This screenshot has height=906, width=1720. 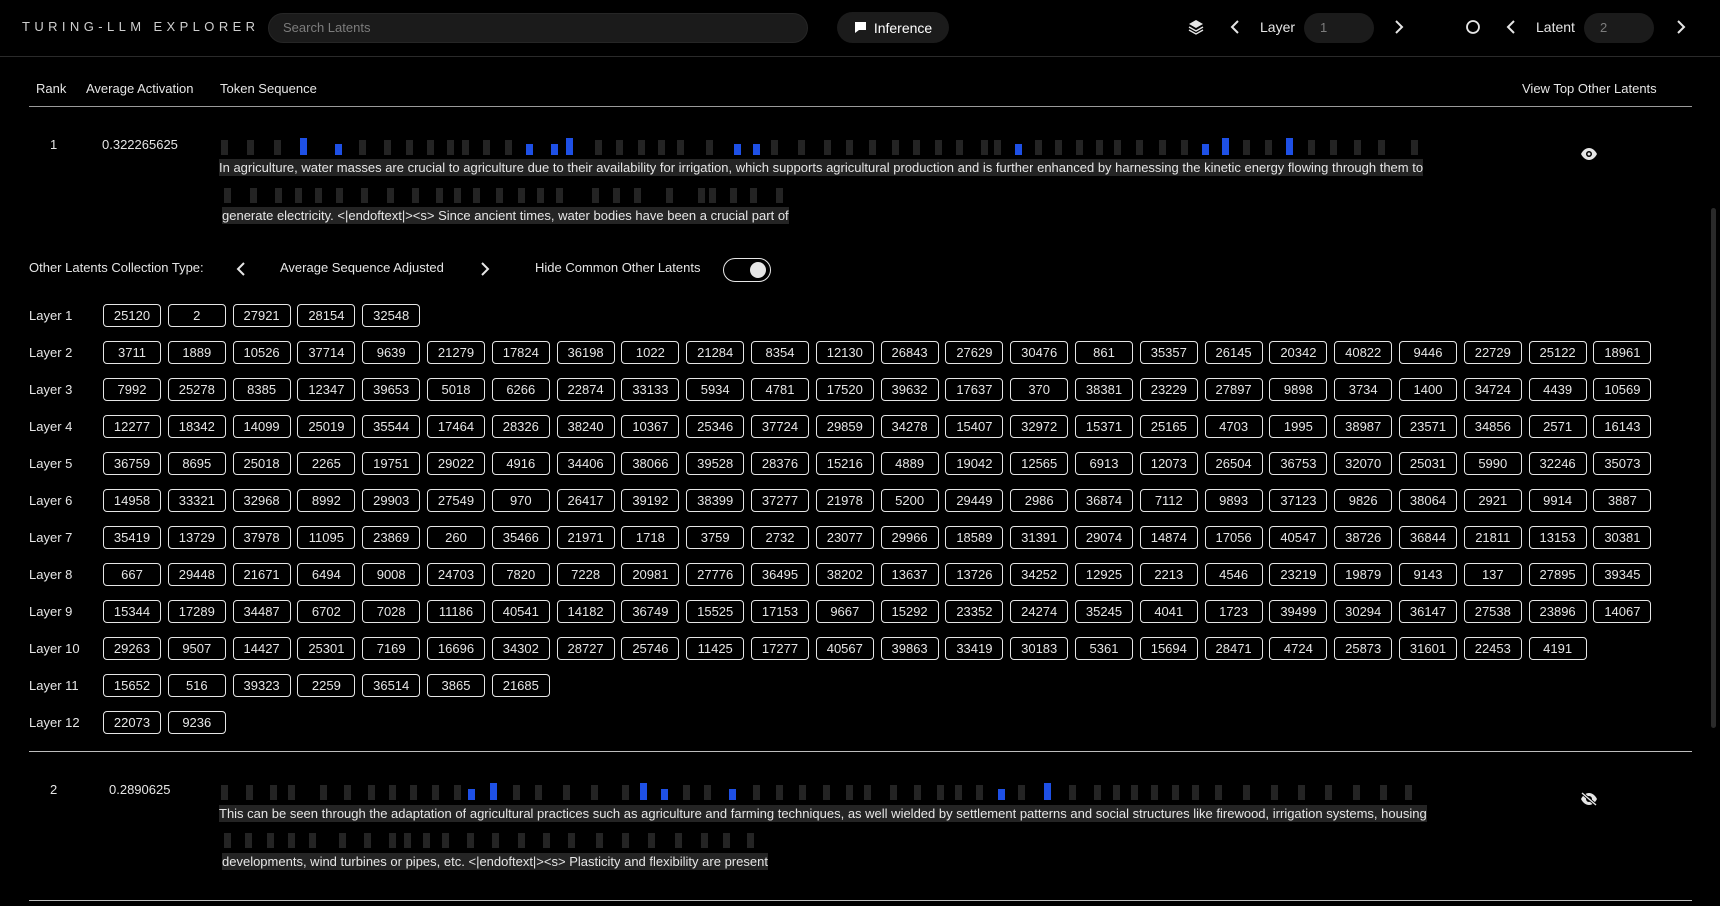 What do you see at coordinates (715, 537) in the screenshot?
I see `latent-chip: 3759` at bounding box center [715, 537].